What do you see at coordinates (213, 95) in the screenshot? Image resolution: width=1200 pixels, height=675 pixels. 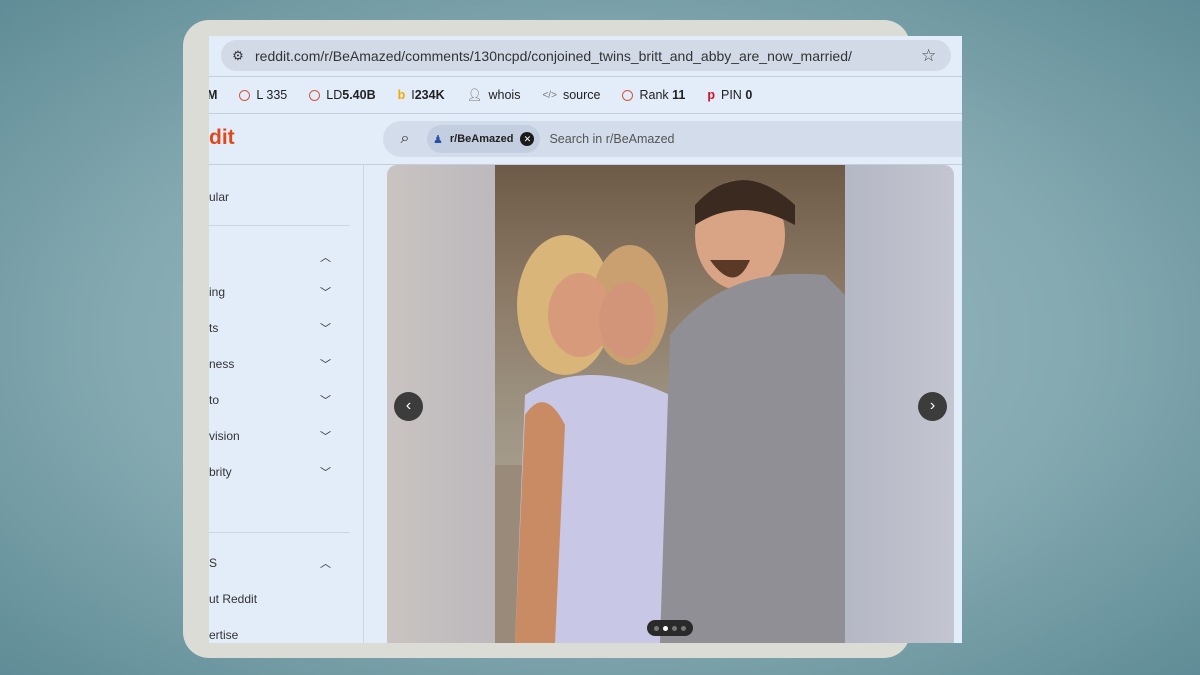 I see `ext-m: M` at bounding box center [213, 95].